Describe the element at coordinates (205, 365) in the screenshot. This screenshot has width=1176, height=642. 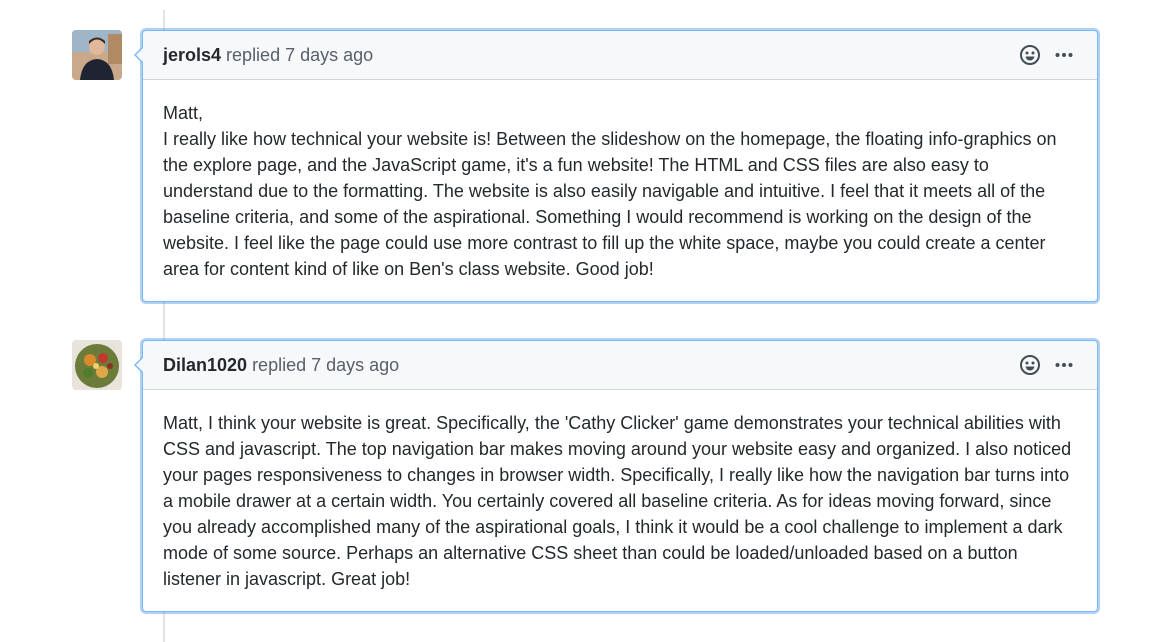
I see `author-link: Dilan1020` at that location.